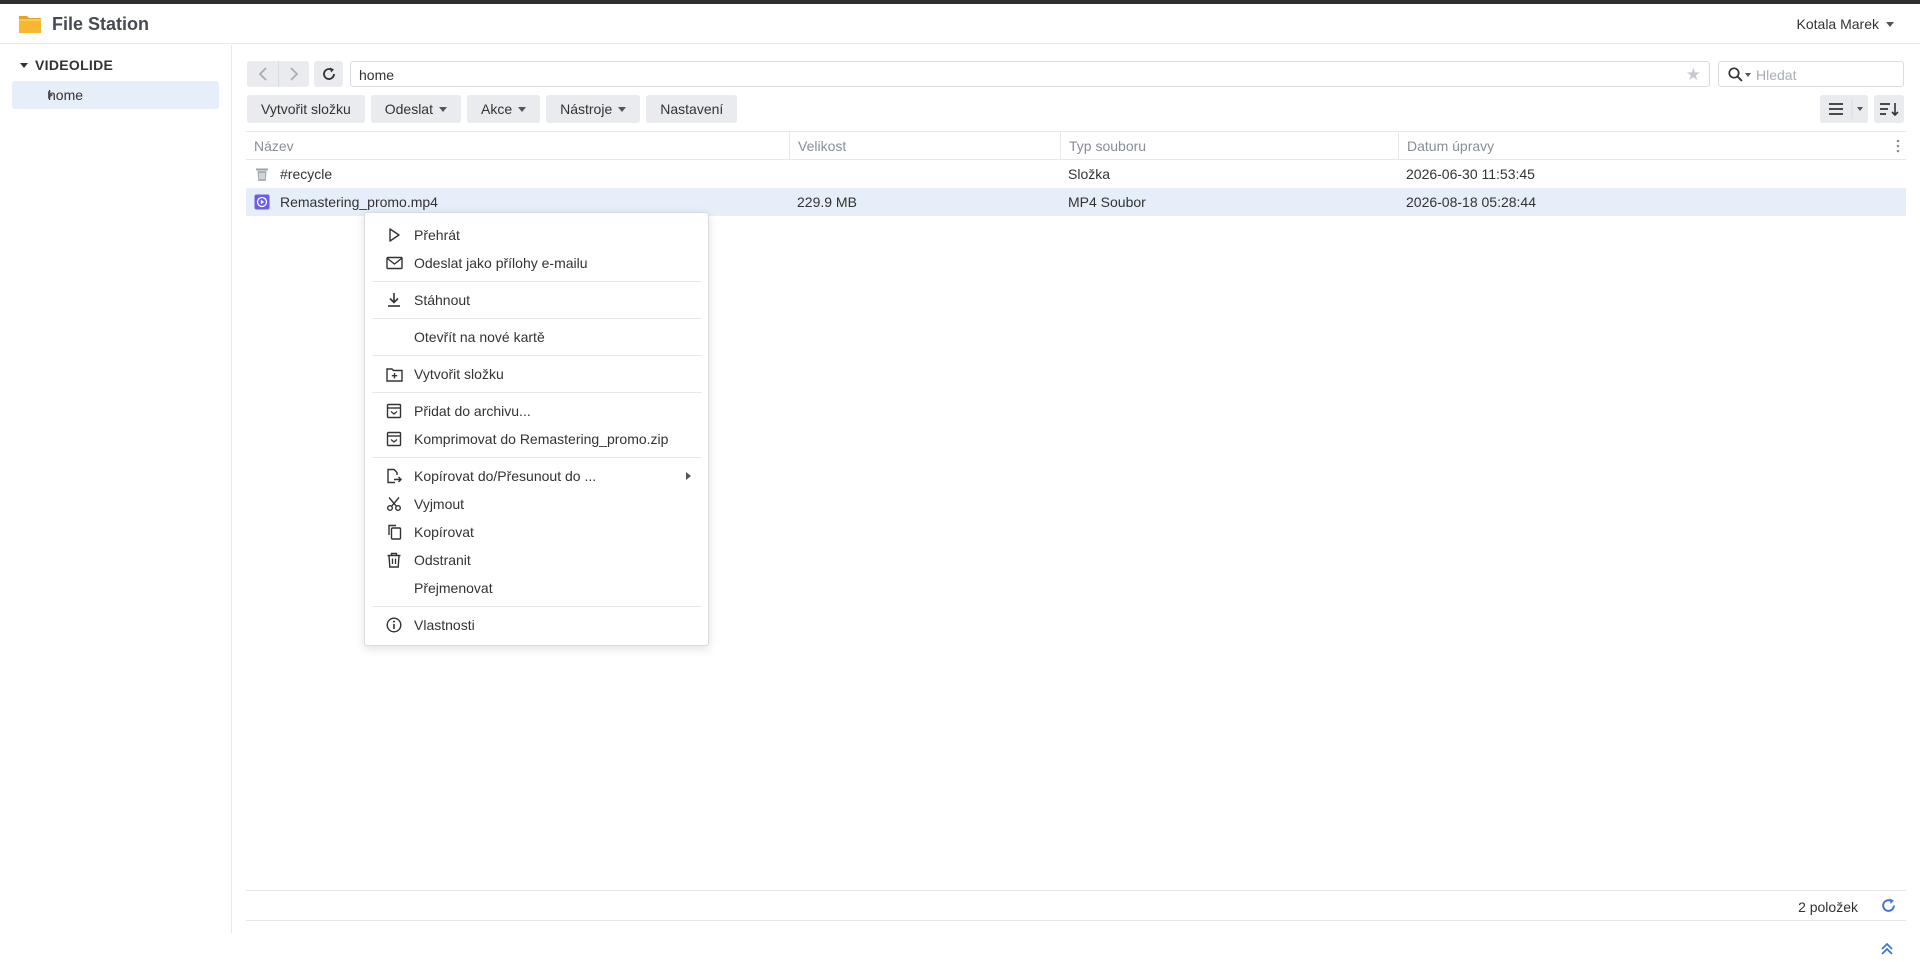 This screenshot has height=963, width=1920. I want to click on new-folder-icon, so click(394, 374).